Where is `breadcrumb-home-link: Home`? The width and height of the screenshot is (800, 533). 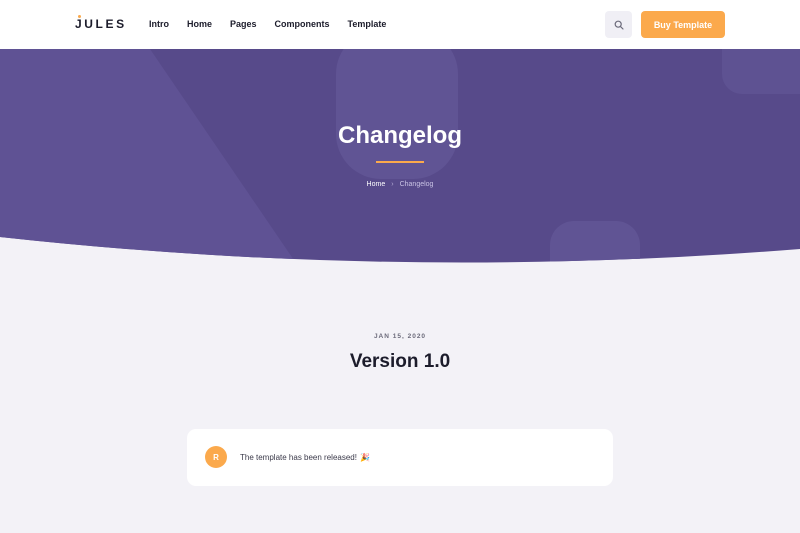
breadcrumb-home-link: Home is located at coordinates (376, 184).